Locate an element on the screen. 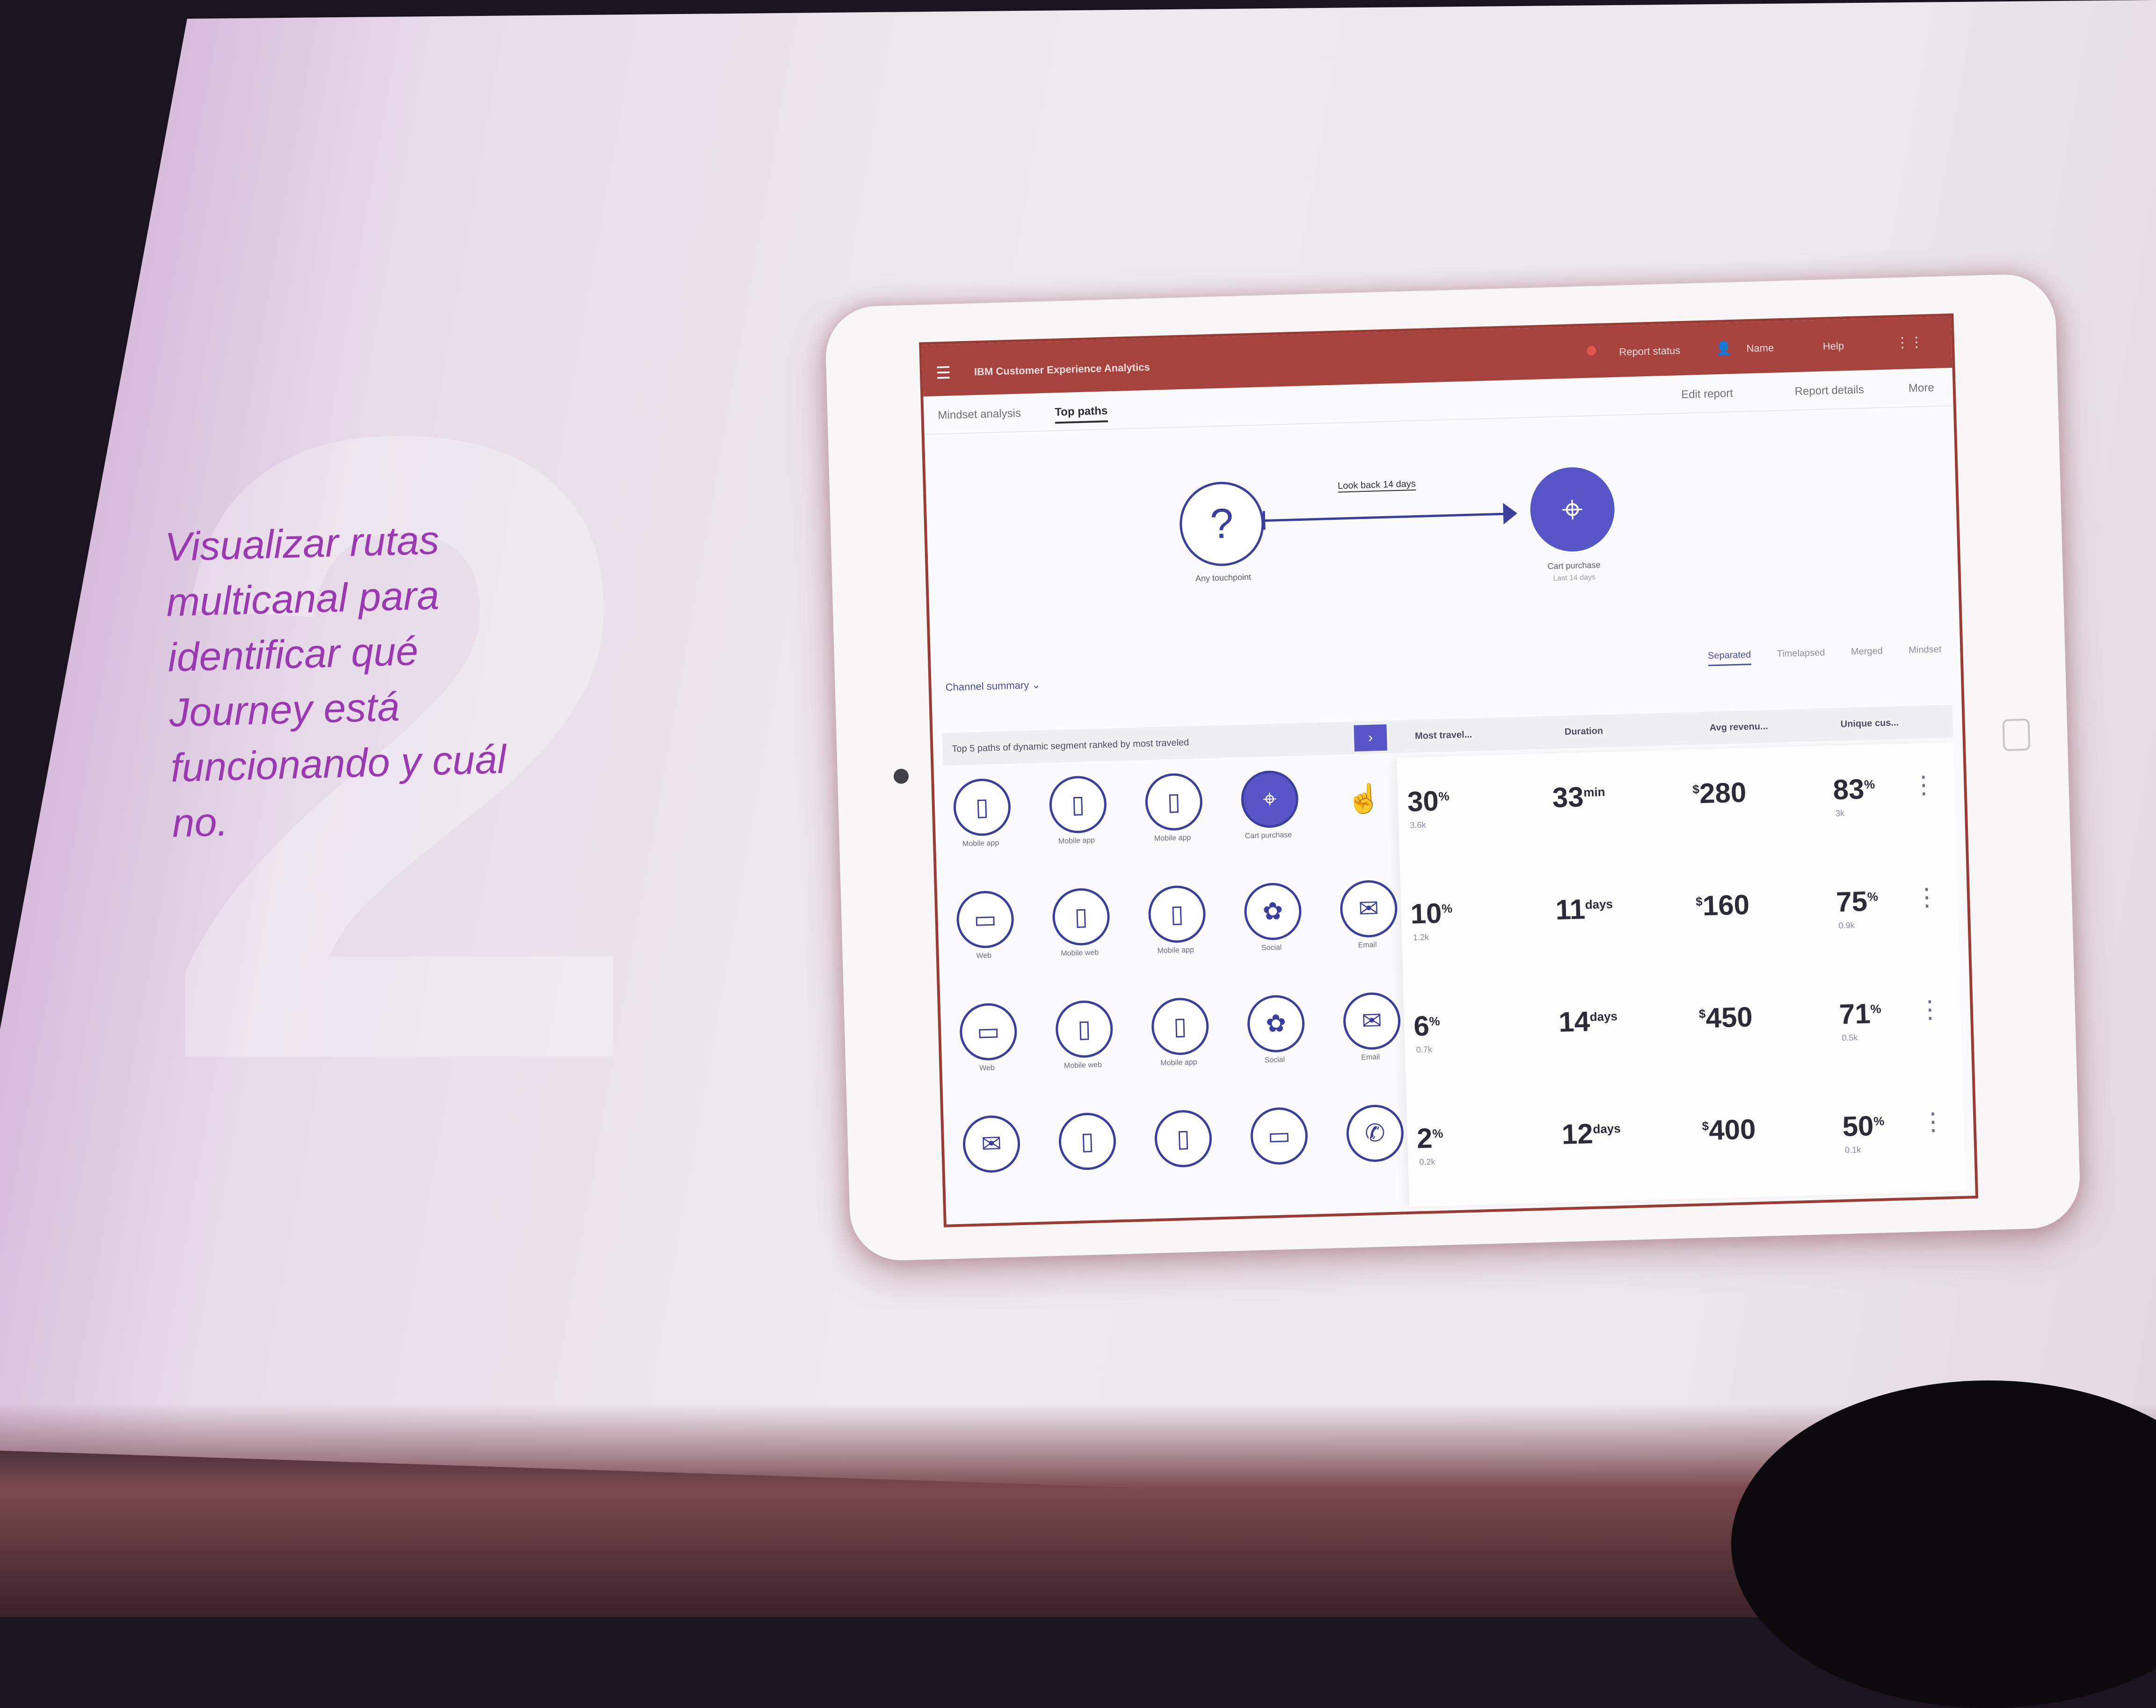  breadcrumb-parent: Mindset analysis is located at coordinates (979, 414).